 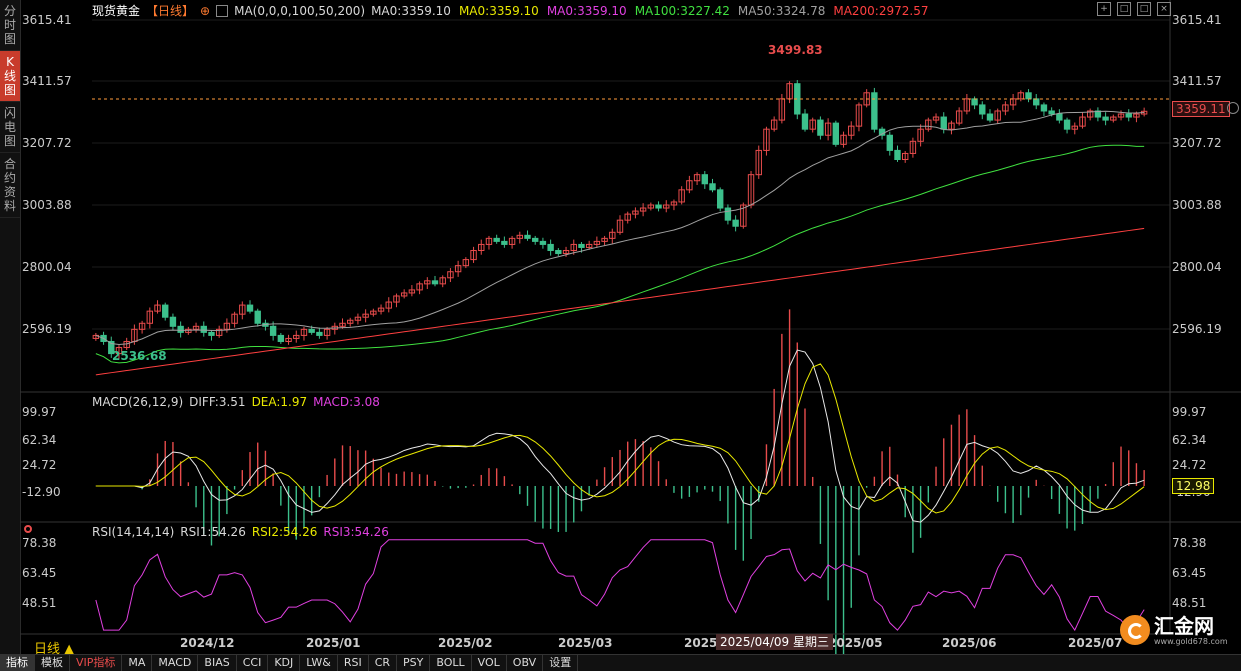 I want to click on low-annotation: 2536.68, so click(x=139, y=356).